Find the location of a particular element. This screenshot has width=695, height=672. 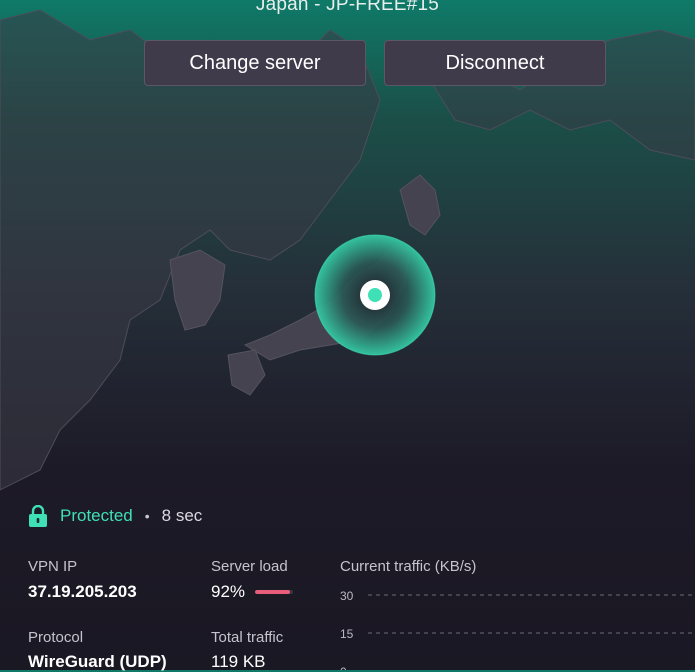

traffic-chart: 30 15 0 is located at coordinates (517, 629).